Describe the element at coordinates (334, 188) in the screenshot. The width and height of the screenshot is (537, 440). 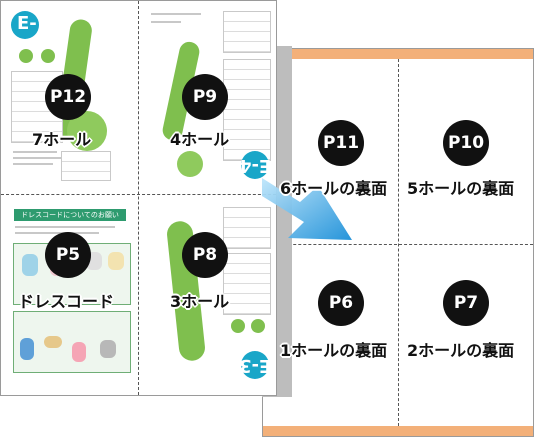
I see `panel-caption: 6ホールの裏面` at that location.